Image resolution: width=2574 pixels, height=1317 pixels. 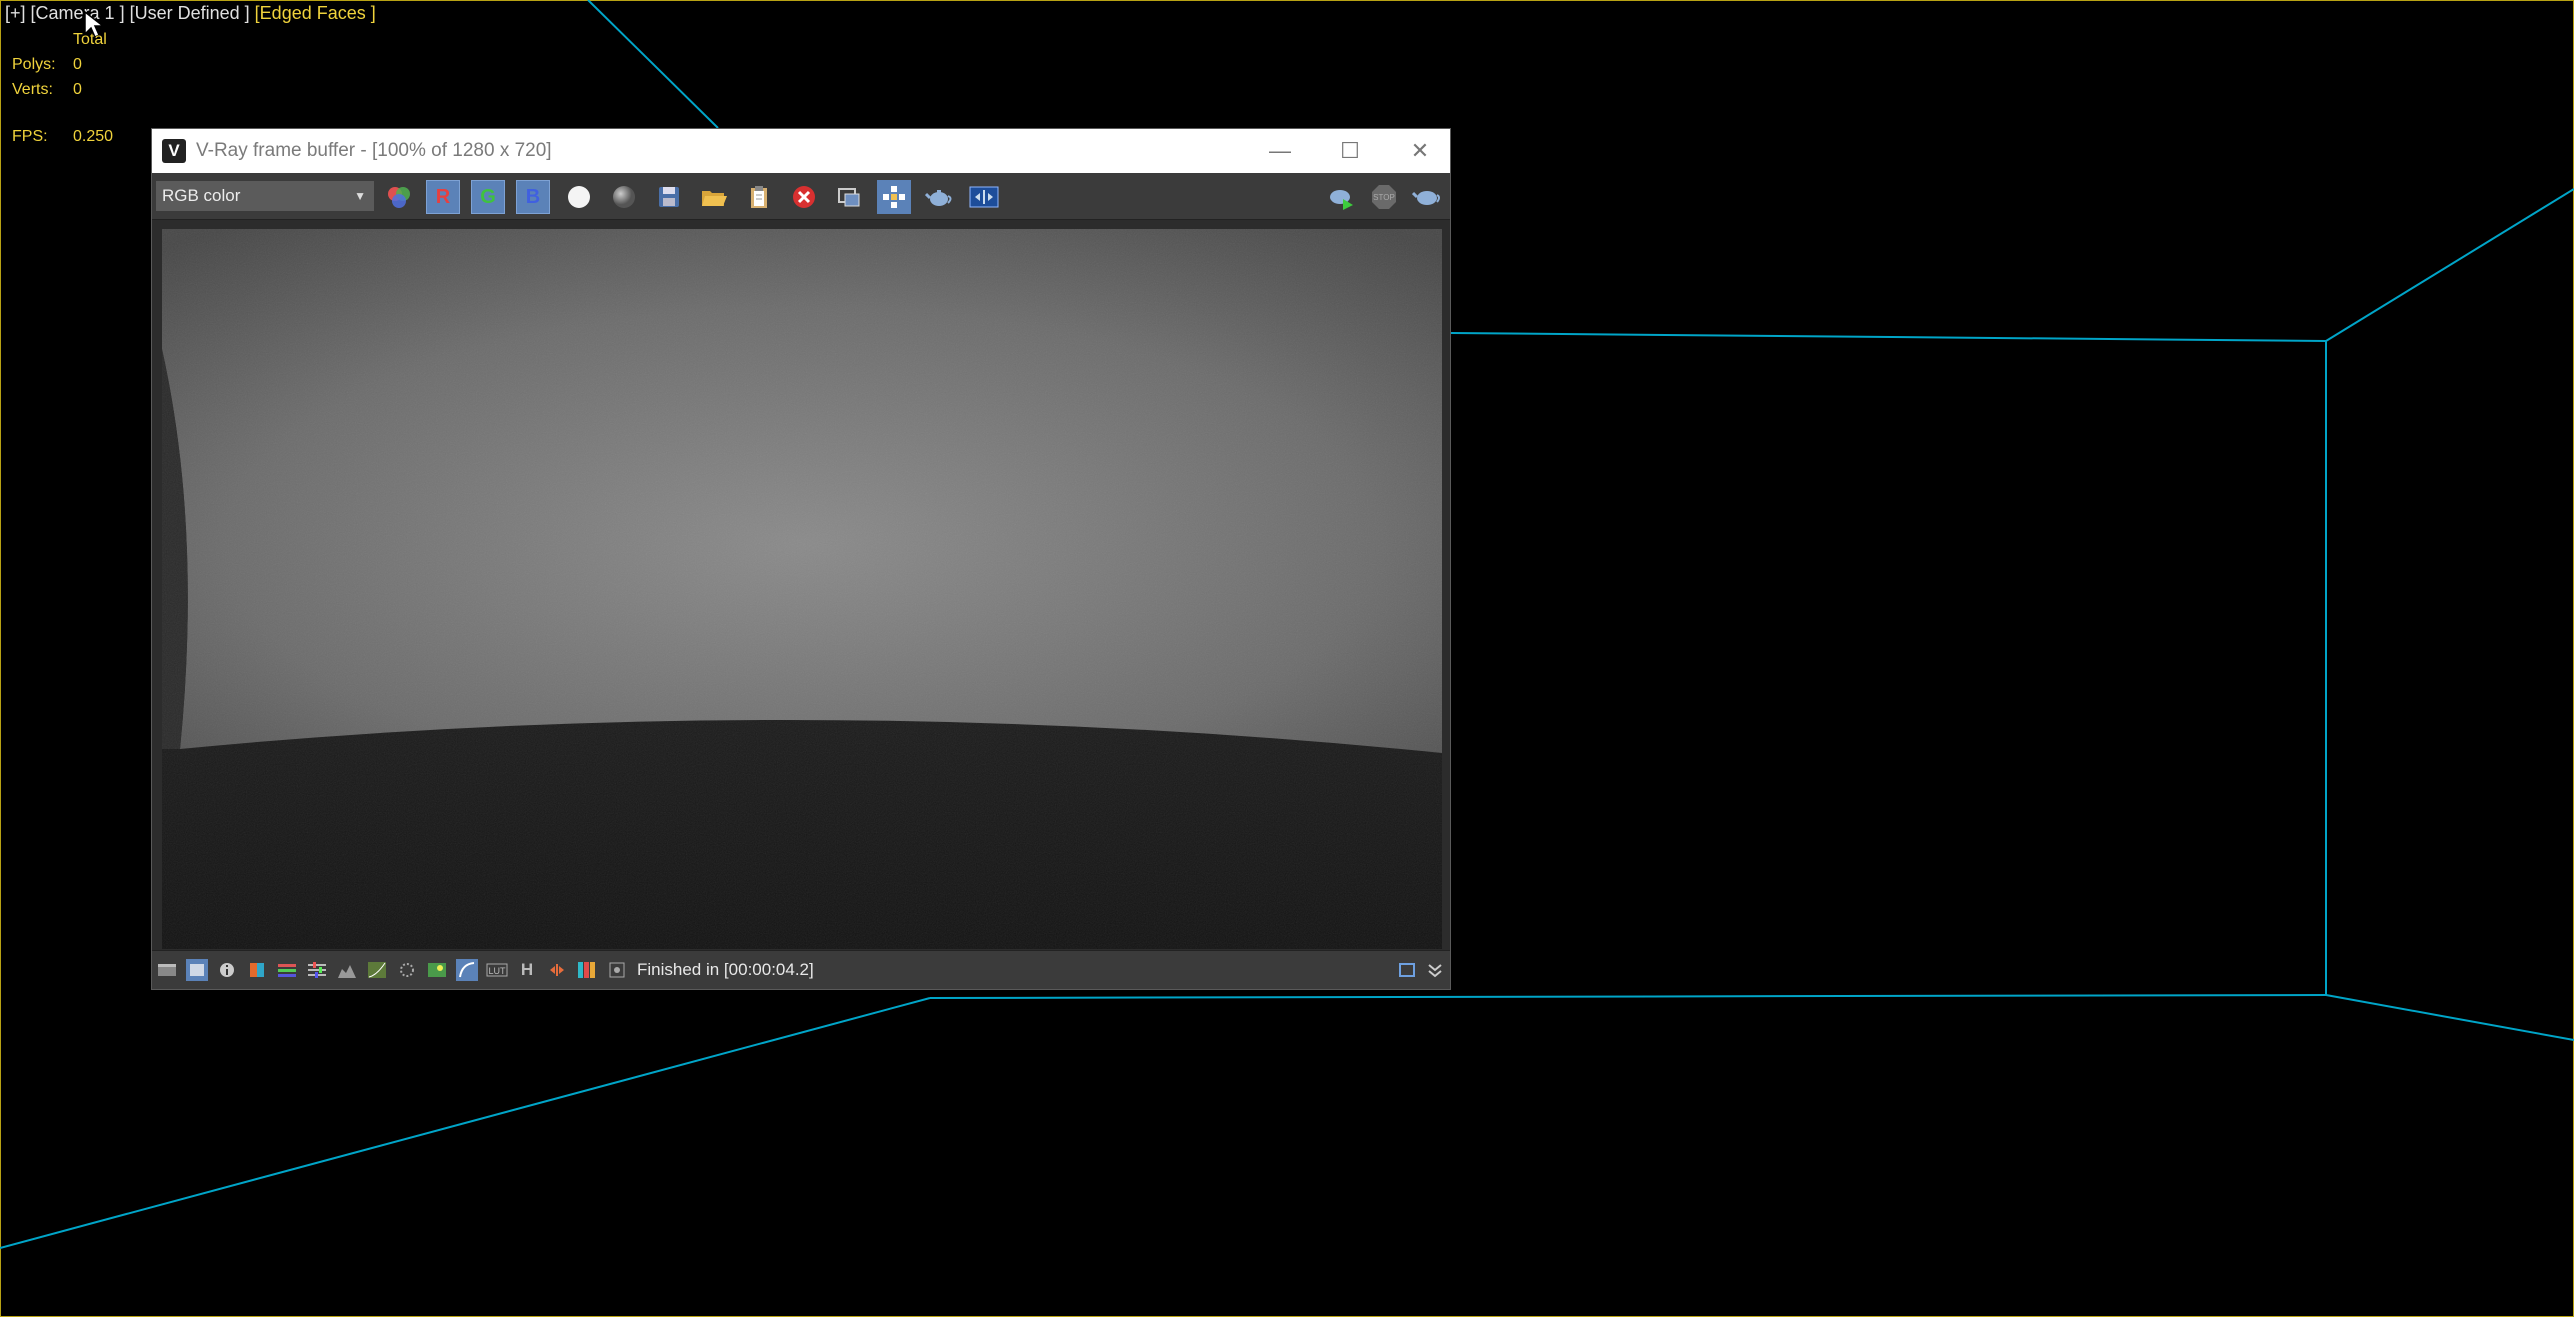 What do you see at coordinates (1350, 151) in the screenshot?
I see `maximize-button: ☐` at bounding box center [1350, 151].